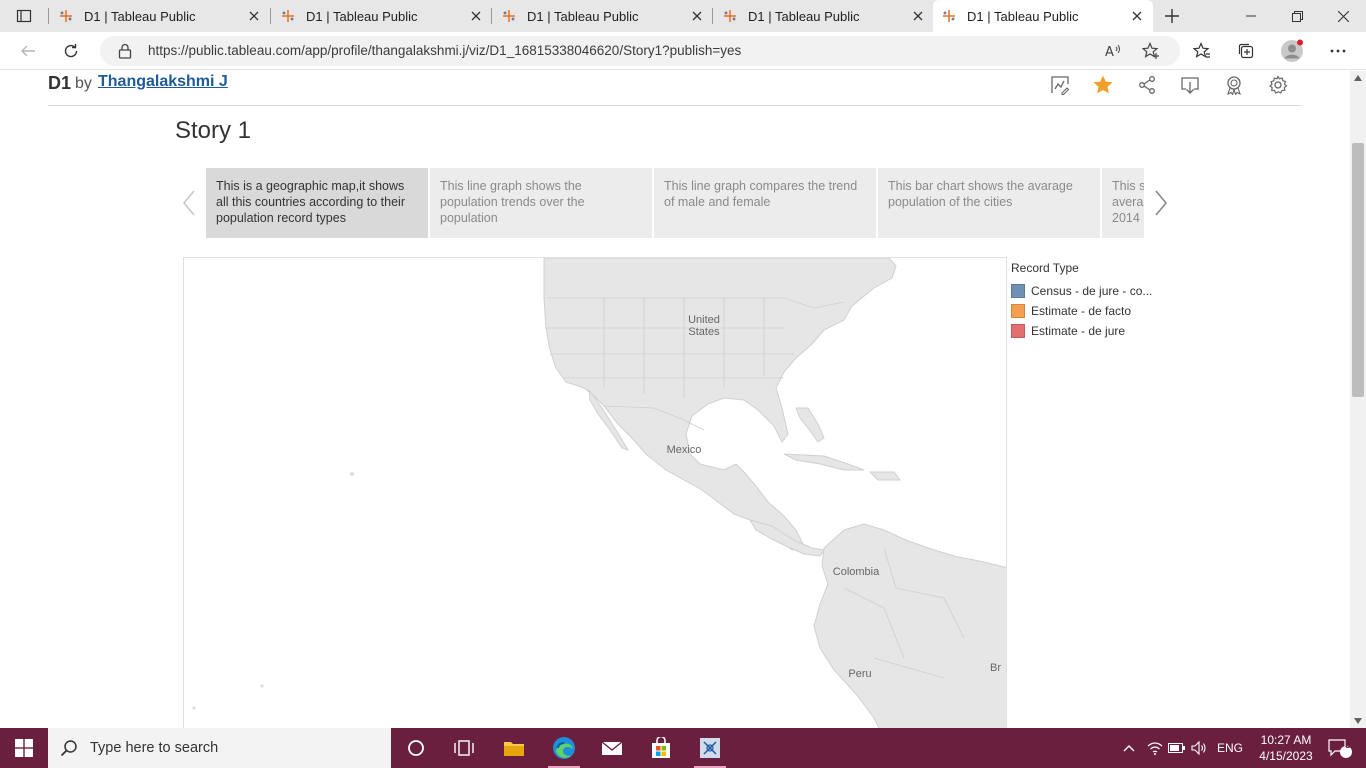  Describe the element at coordinates (262, 686) in the screenshot. I see `galapagos-island` at that location.